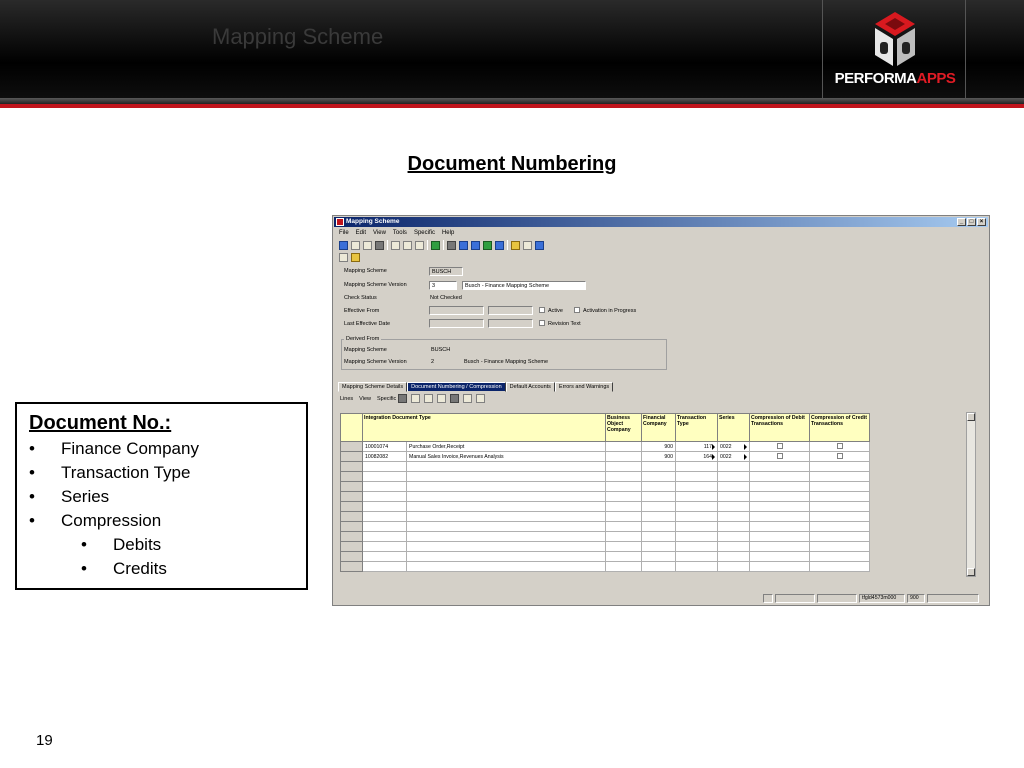  I want to click on report-icon, so click(355, 257).